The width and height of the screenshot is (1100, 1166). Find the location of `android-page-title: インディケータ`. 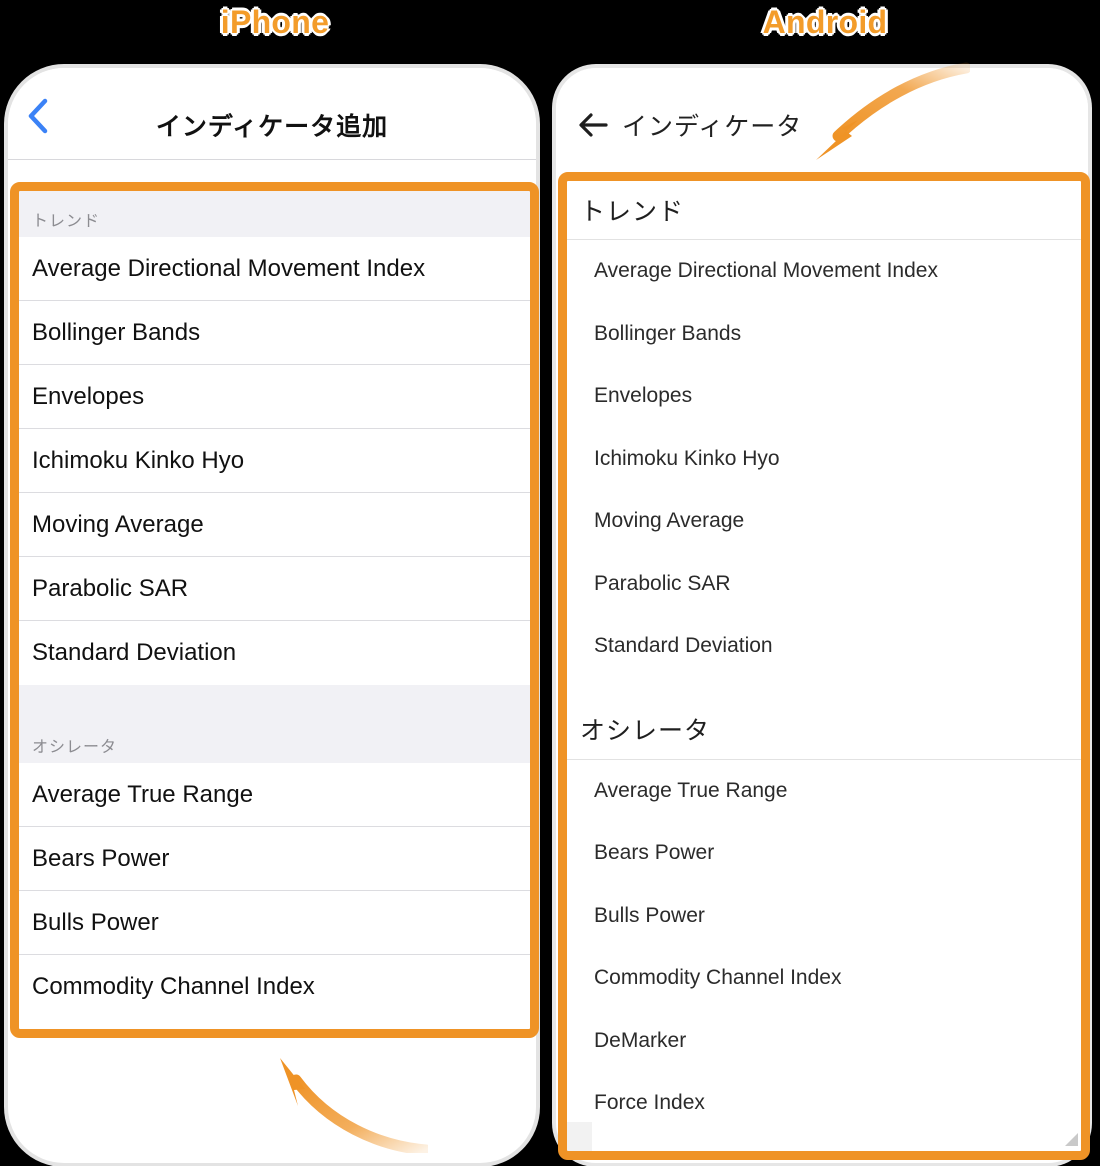

android-page-title: インディケータ is located at coordinates (712, 127).